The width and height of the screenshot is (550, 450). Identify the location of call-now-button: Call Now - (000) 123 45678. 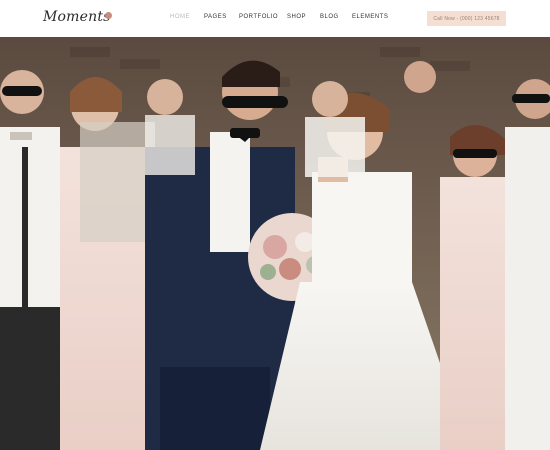
(466, 18).